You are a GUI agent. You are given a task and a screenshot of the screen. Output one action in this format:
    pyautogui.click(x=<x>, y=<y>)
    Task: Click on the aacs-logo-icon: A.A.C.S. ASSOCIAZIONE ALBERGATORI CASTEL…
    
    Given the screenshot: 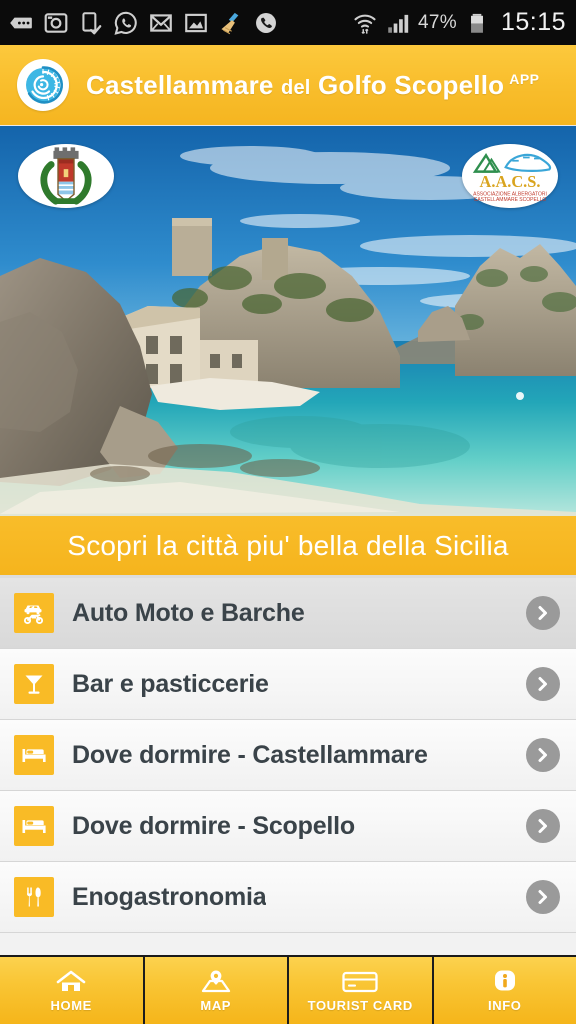 What is the action you would take?
    pyautogui.click(x=512, y=178)
    